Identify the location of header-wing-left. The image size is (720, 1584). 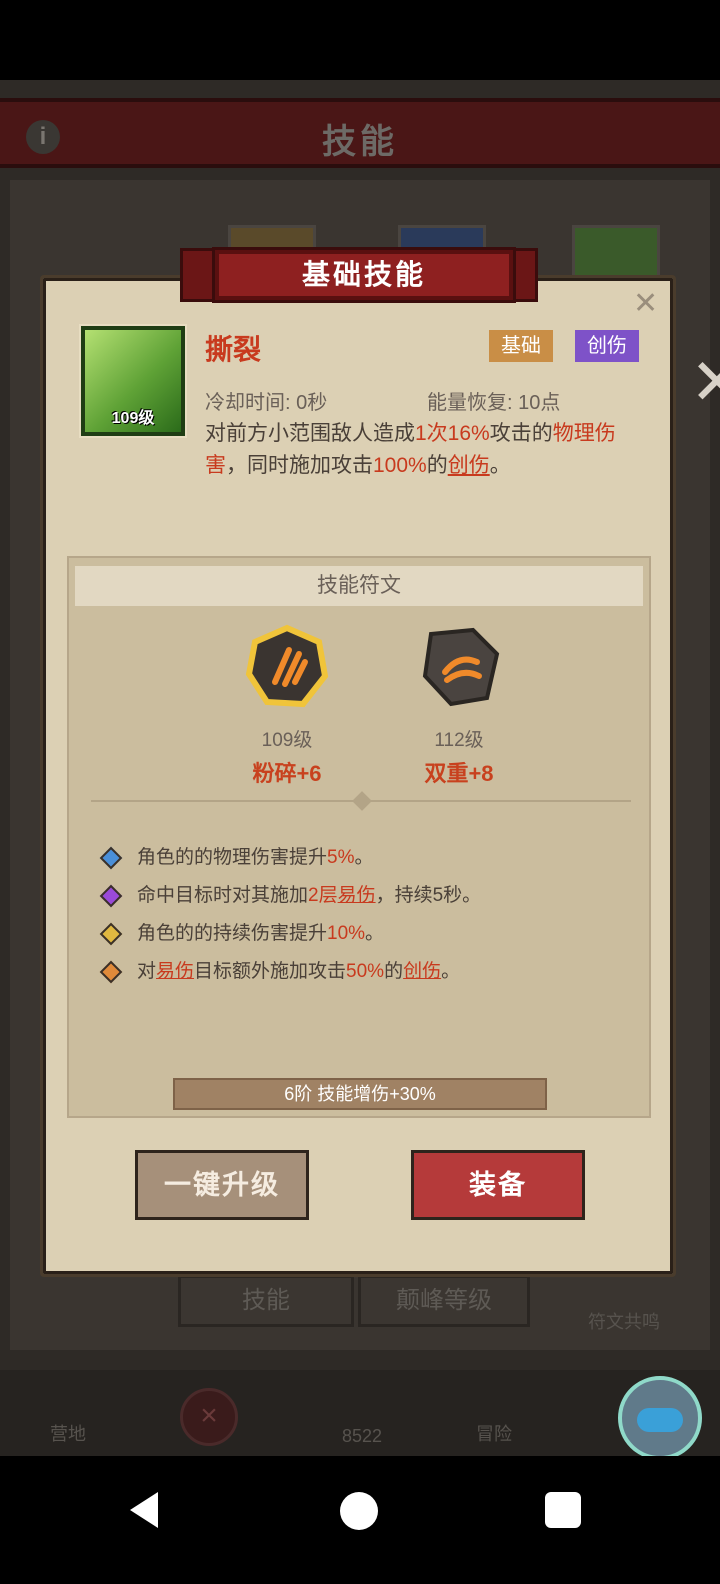
(200, 275).